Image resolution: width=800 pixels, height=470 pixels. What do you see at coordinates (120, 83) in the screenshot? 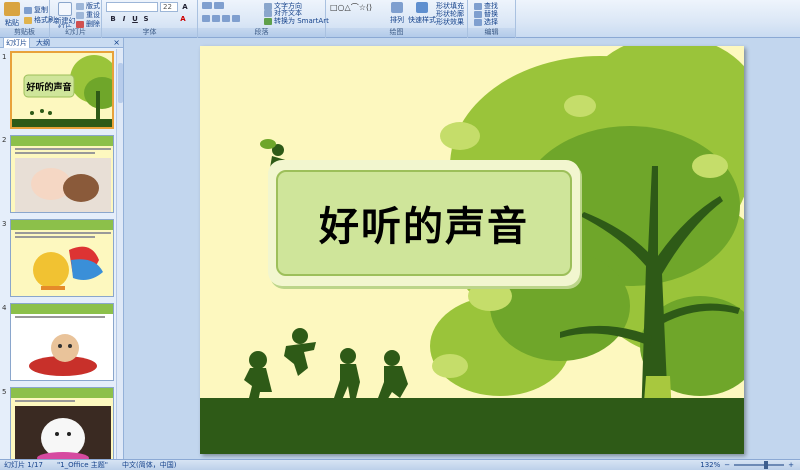
I see `scrollbar-thumb` at bounding box center [120, 83].